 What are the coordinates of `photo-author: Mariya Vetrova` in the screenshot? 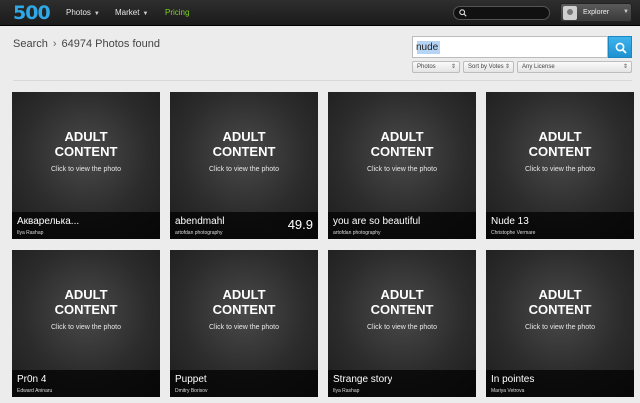 It's located at (507, 391).